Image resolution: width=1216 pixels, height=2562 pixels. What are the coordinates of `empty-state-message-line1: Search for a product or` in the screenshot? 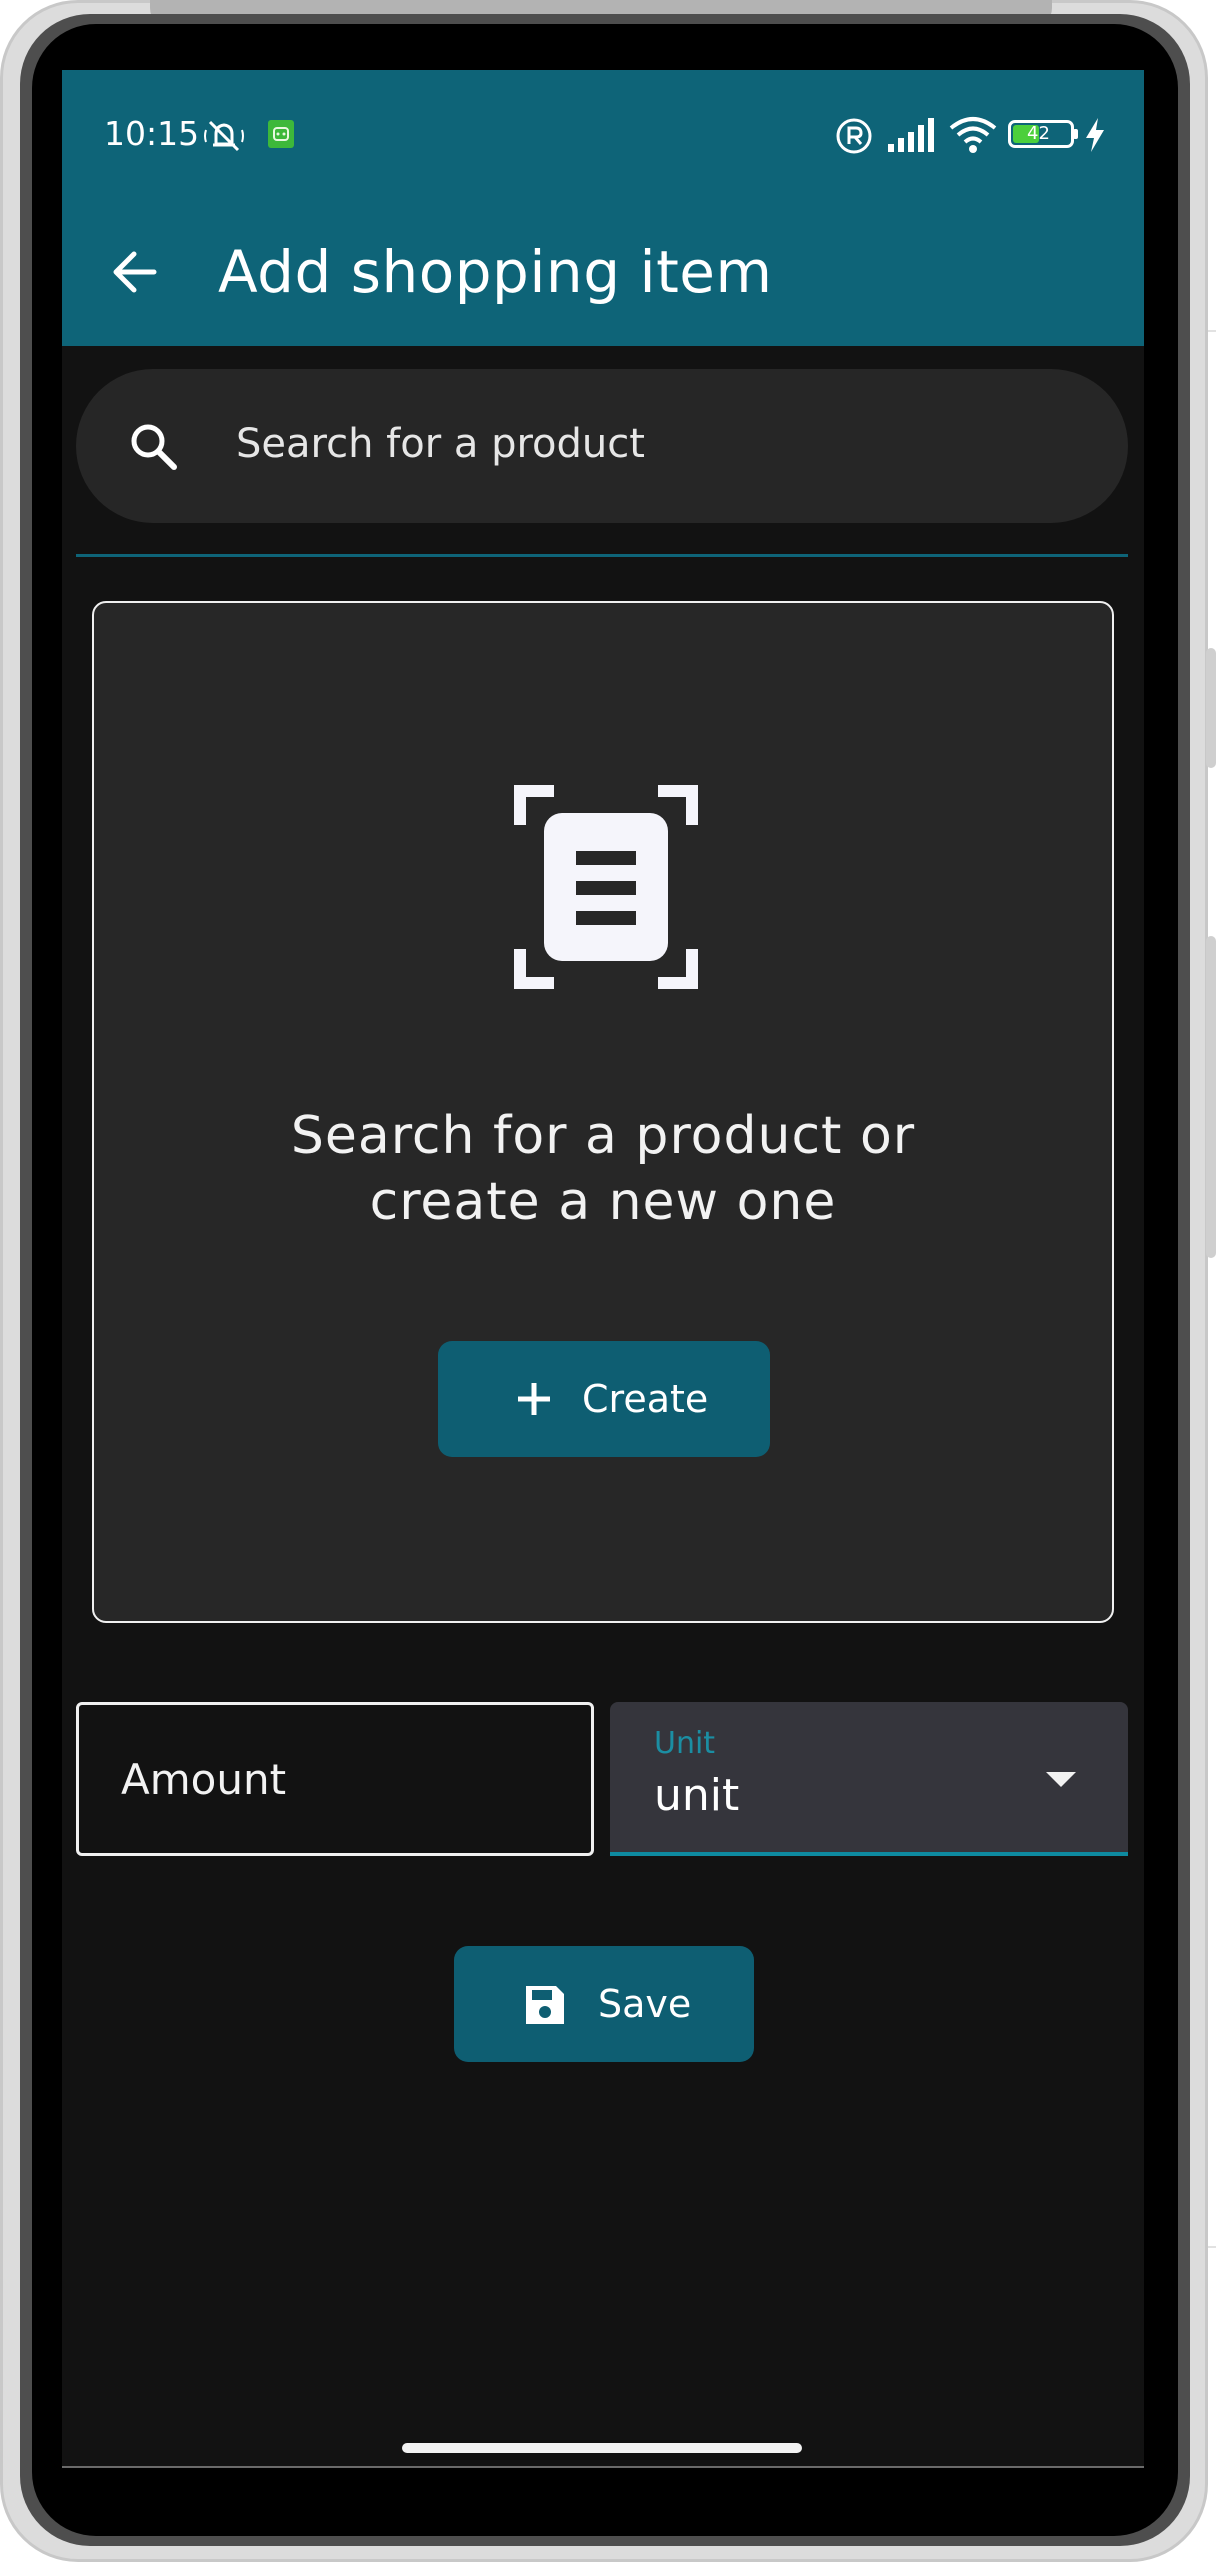 It's located at (603, 1136).